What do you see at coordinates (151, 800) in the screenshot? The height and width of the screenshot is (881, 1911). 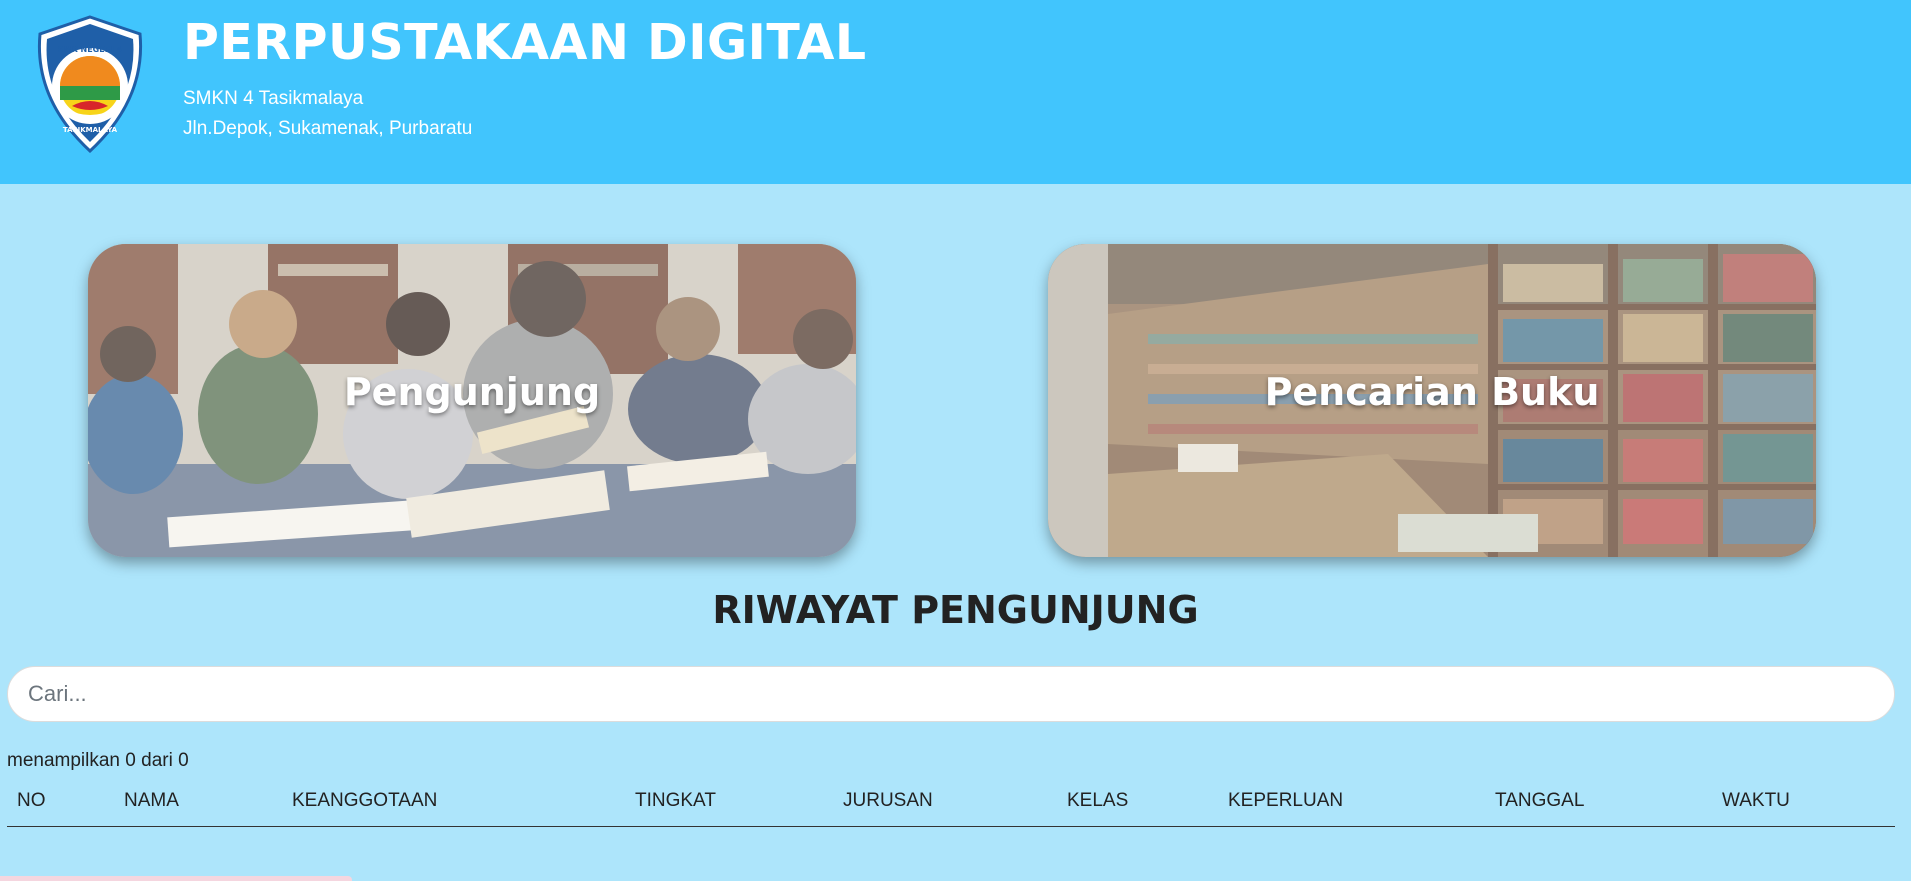 I see `column-header-nama: NAMA` at bounding box center [151, 800].